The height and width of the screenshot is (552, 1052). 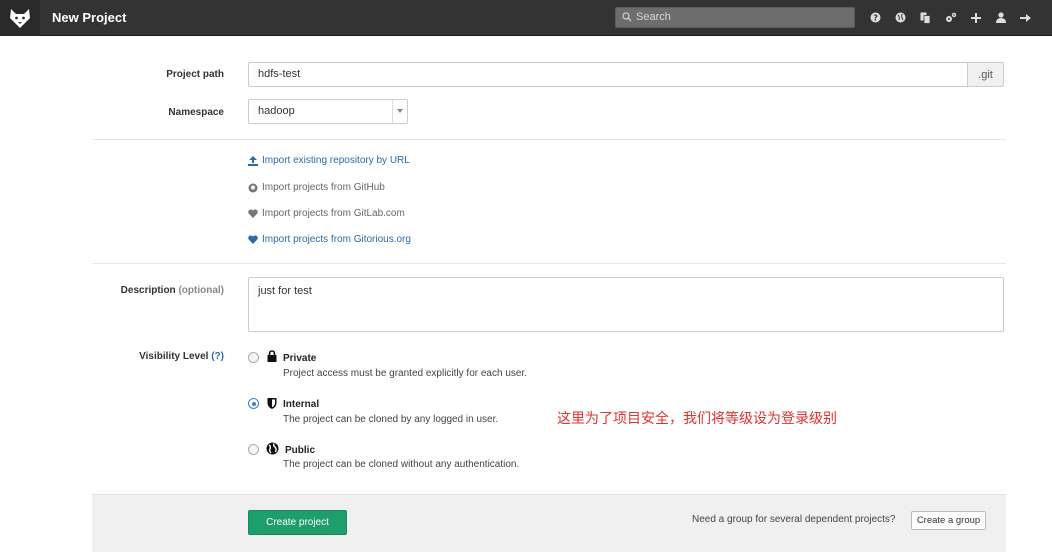 I want to click on cogs-icon, so click(x=950, y=17).